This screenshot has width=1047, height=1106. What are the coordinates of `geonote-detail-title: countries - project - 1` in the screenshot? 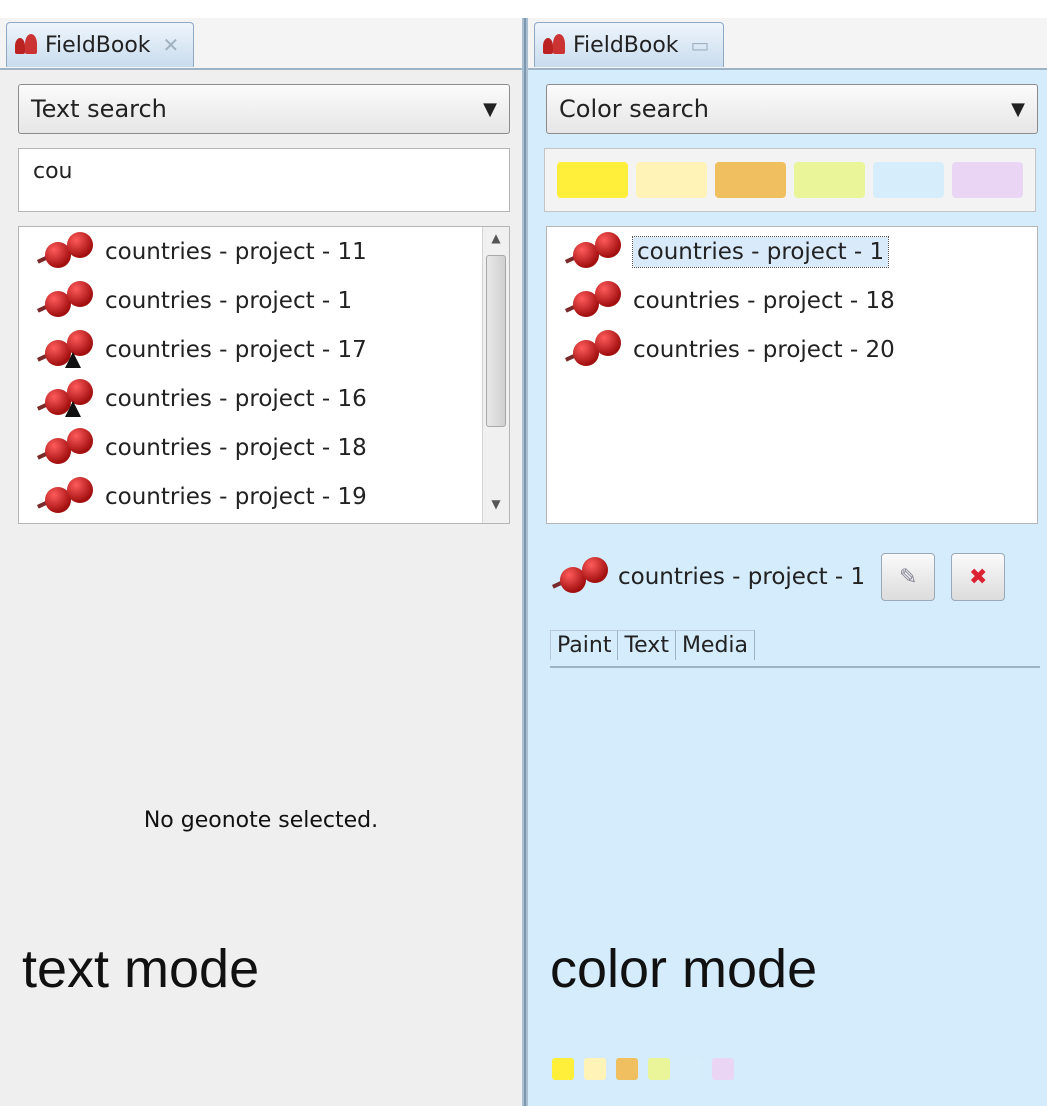 It's located at (742, 577).